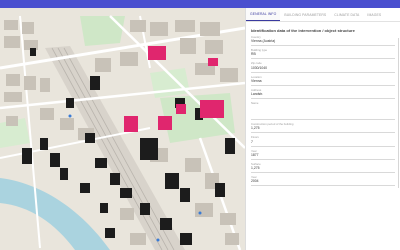 Image resolution: width=400 pixels, height=250 pixels. I want to click on tab-images: IMAGES, so click(374, 14).